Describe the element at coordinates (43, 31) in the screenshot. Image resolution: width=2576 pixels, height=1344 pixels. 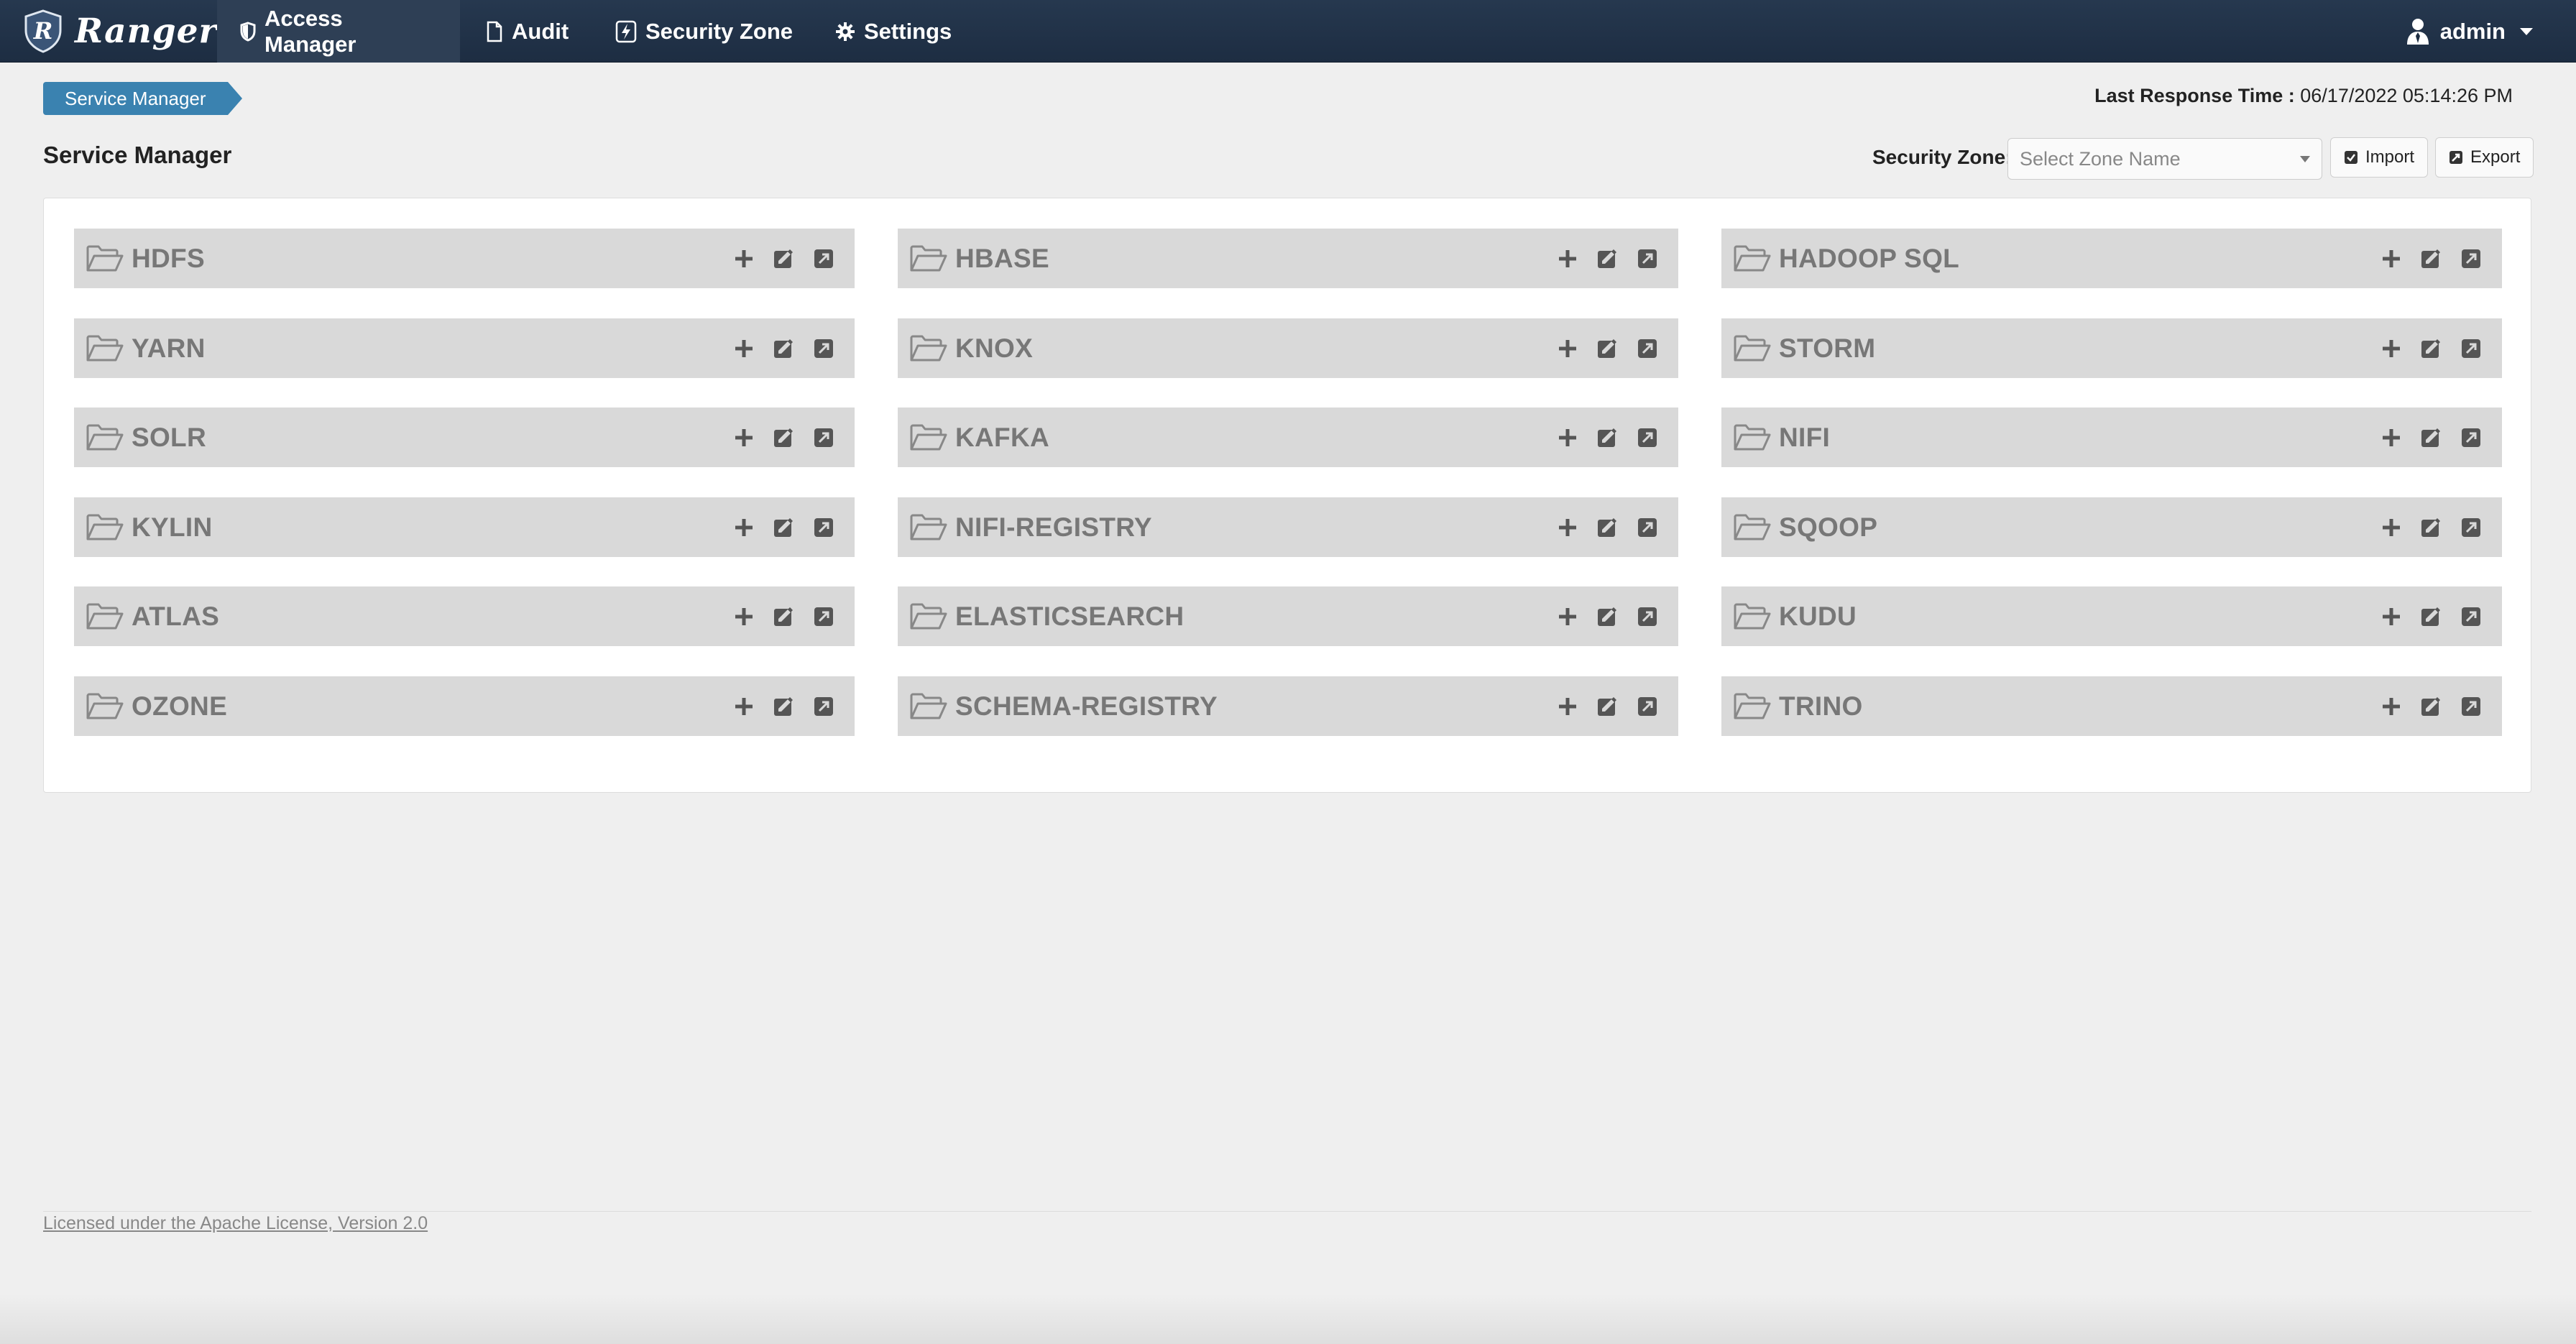
I see `ranger-logo-icon: R` at that location.